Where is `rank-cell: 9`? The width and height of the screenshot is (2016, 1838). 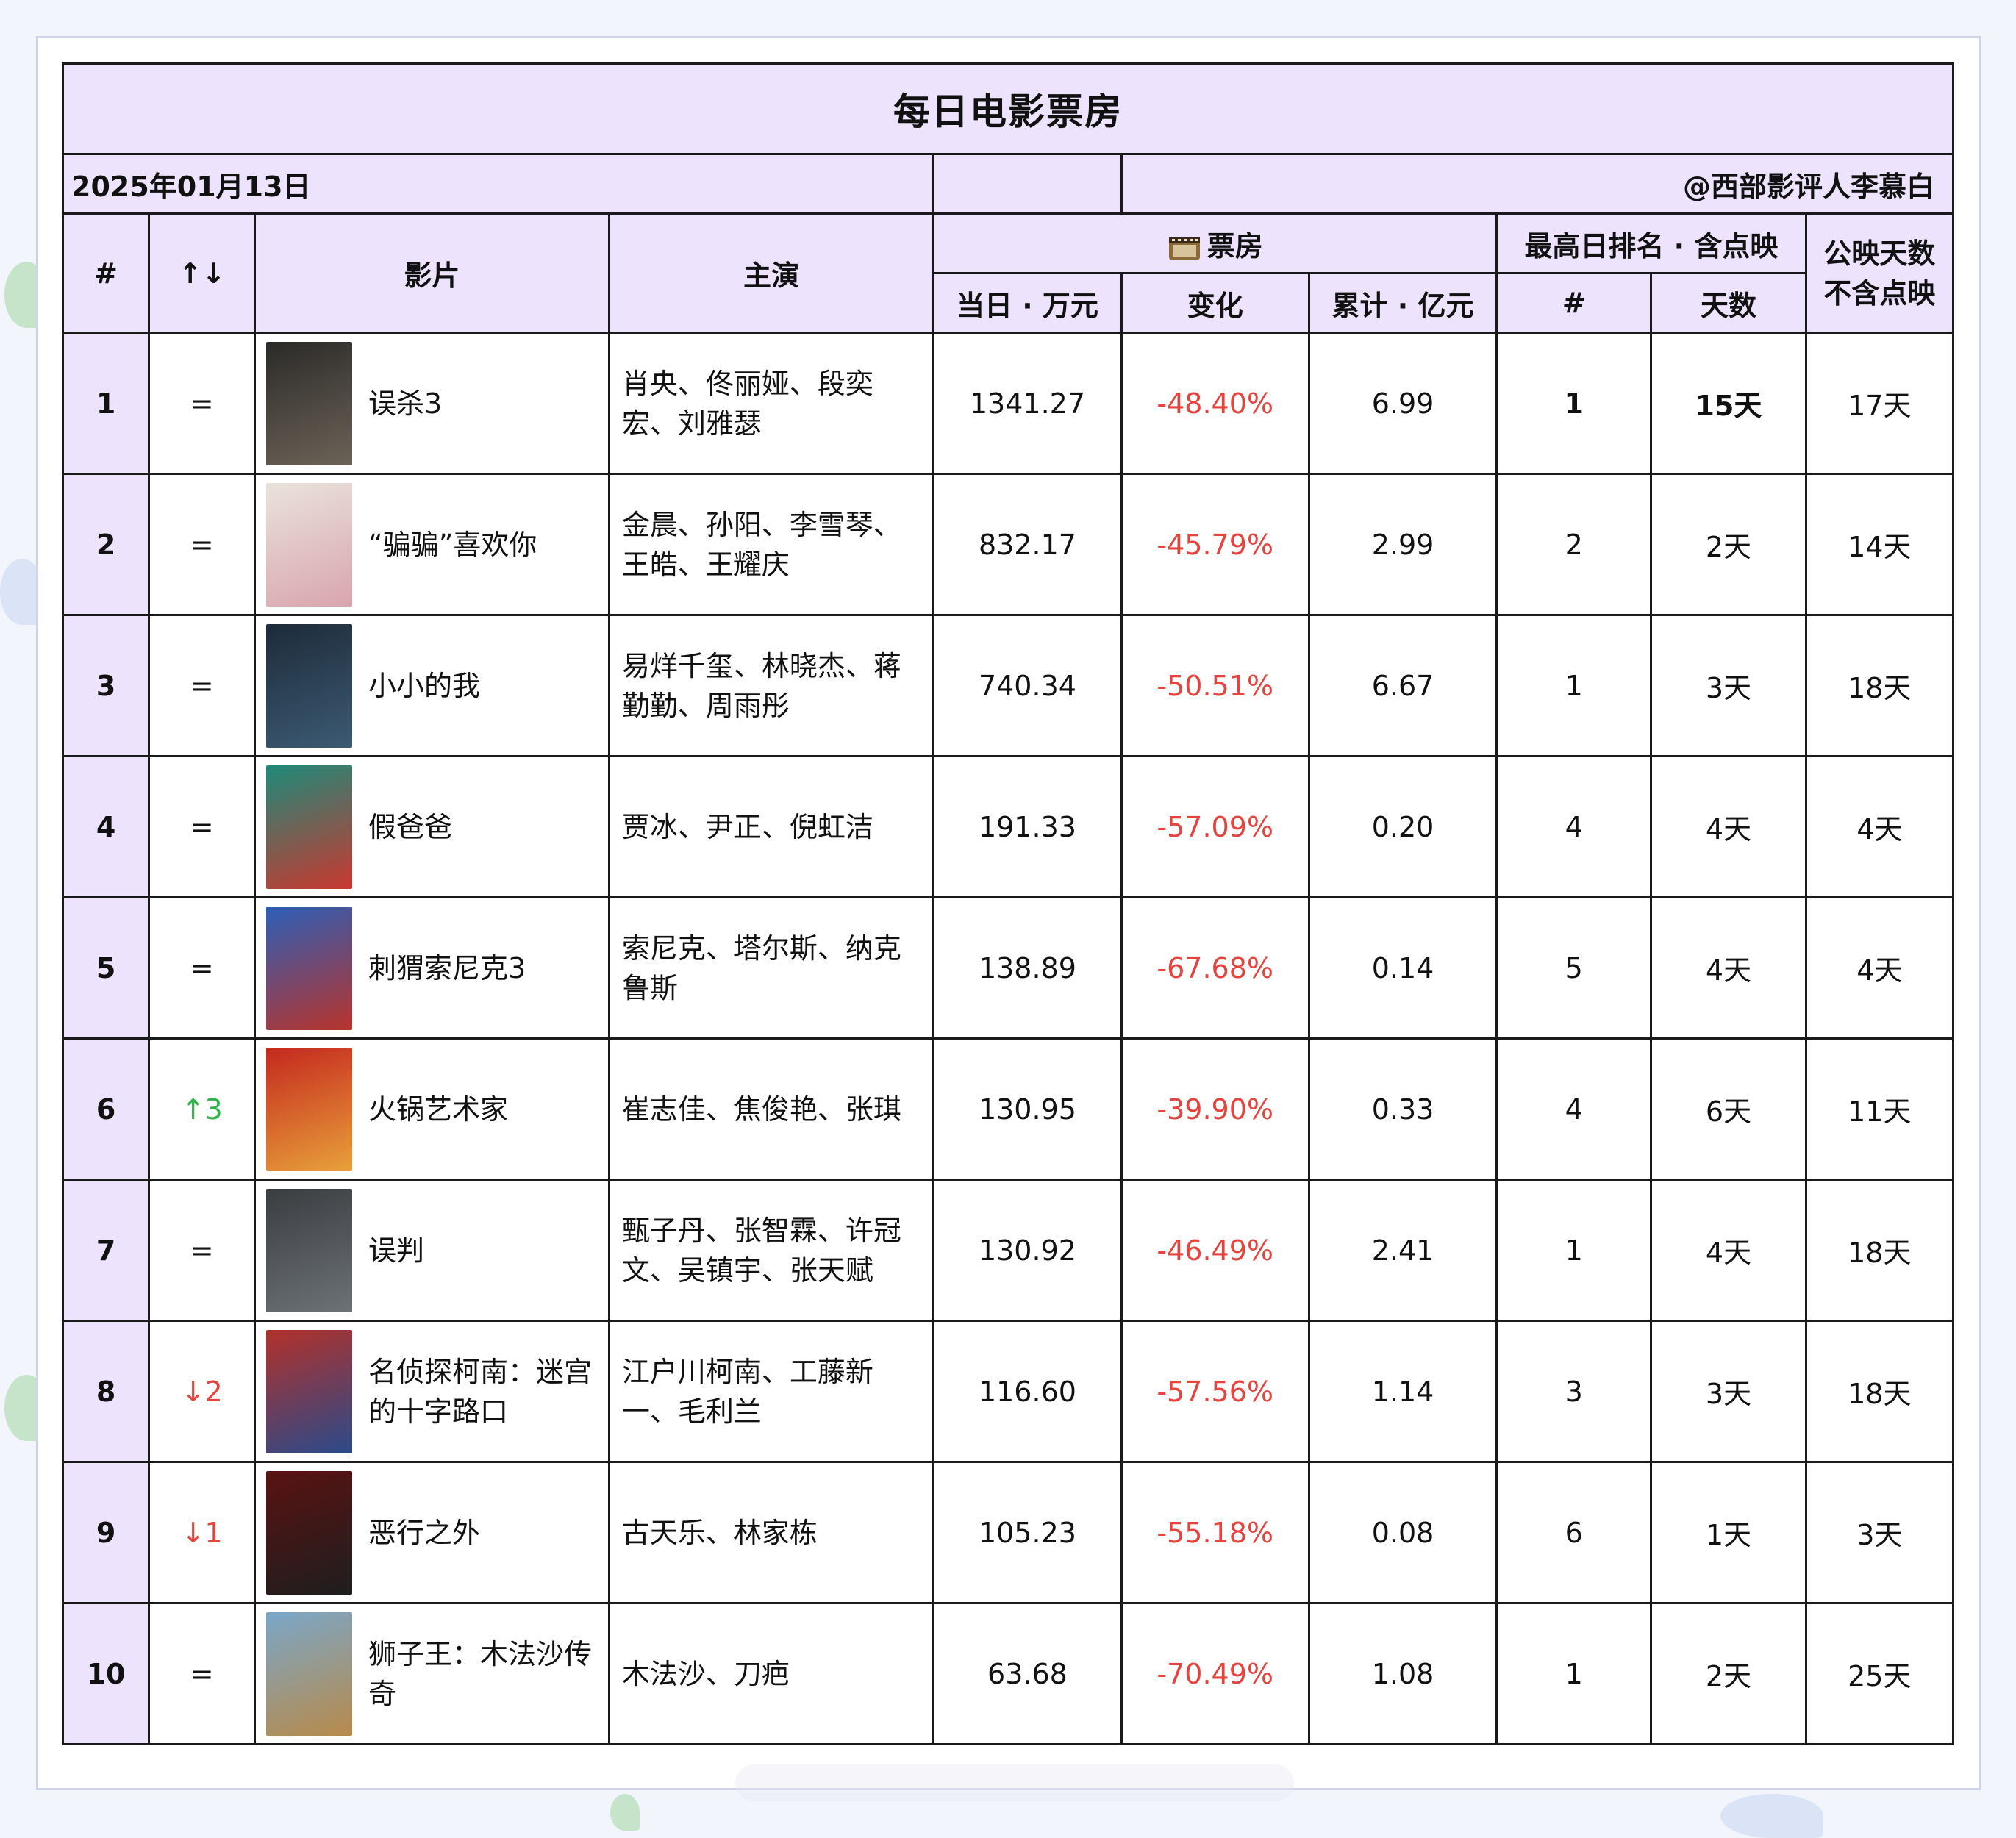
rank-cell: 9 is located at coordinates (106, 1532).